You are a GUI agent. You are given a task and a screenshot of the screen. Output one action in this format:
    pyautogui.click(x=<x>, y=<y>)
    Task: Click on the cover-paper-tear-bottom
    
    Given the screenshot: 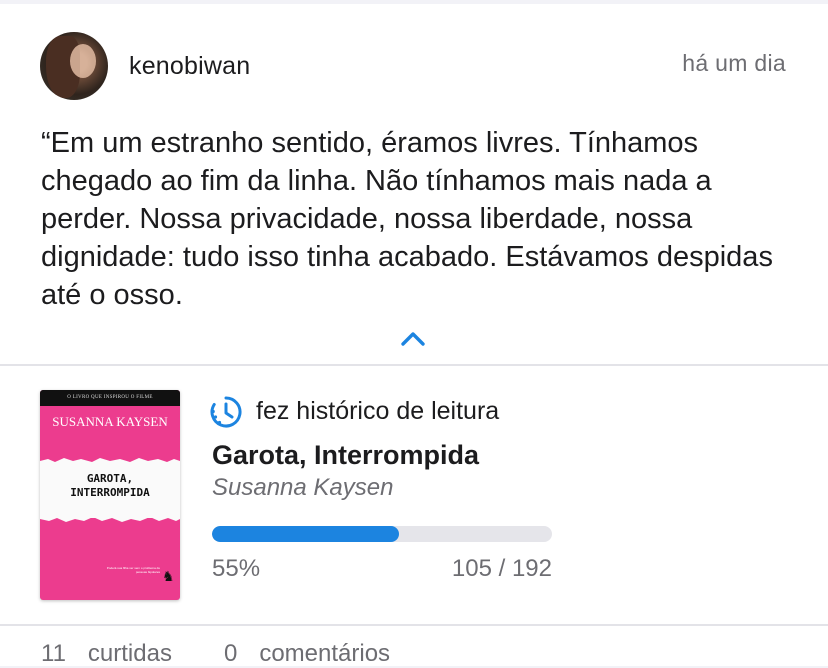 What is the action you would take?
    pyautogui.click(x=110, y=519)
    